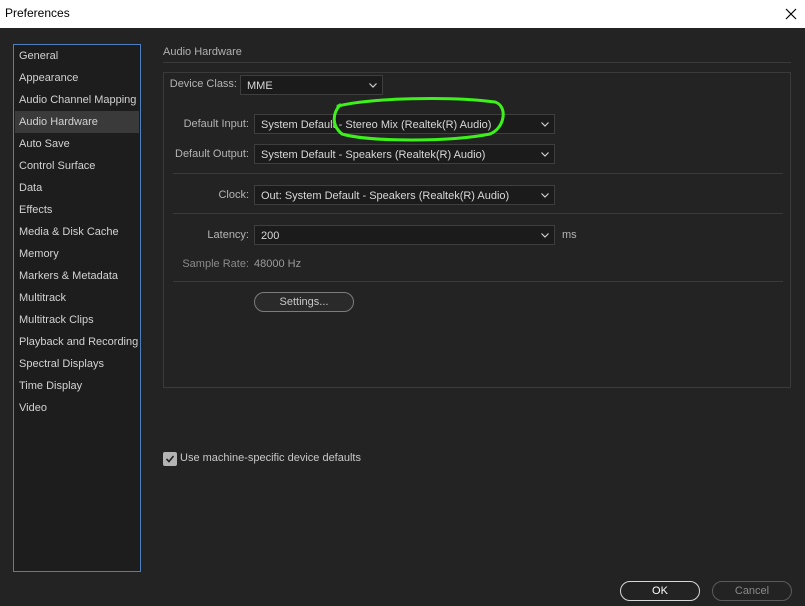 The width and height of the screenshot is (805, 606). I want to click on sidebar-item-general: General, so click(77, 56).